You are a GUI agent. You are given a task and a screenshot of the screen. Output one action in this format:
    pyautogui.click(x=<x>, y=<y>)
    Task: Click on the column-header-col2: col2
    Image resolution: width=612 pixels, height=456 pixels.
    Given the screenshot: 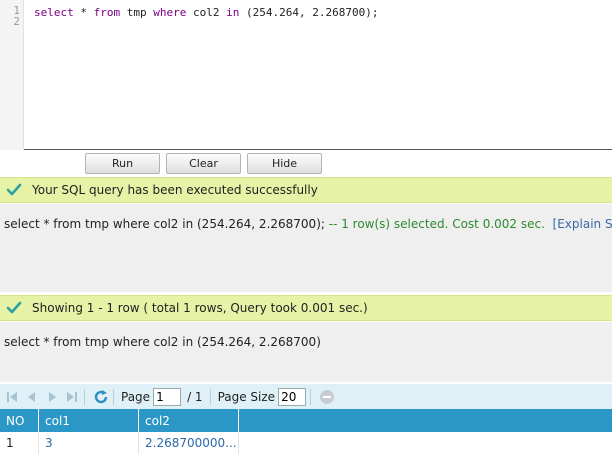 What is the action you would take?
    pyautogui.click(x=189, y=420)
    